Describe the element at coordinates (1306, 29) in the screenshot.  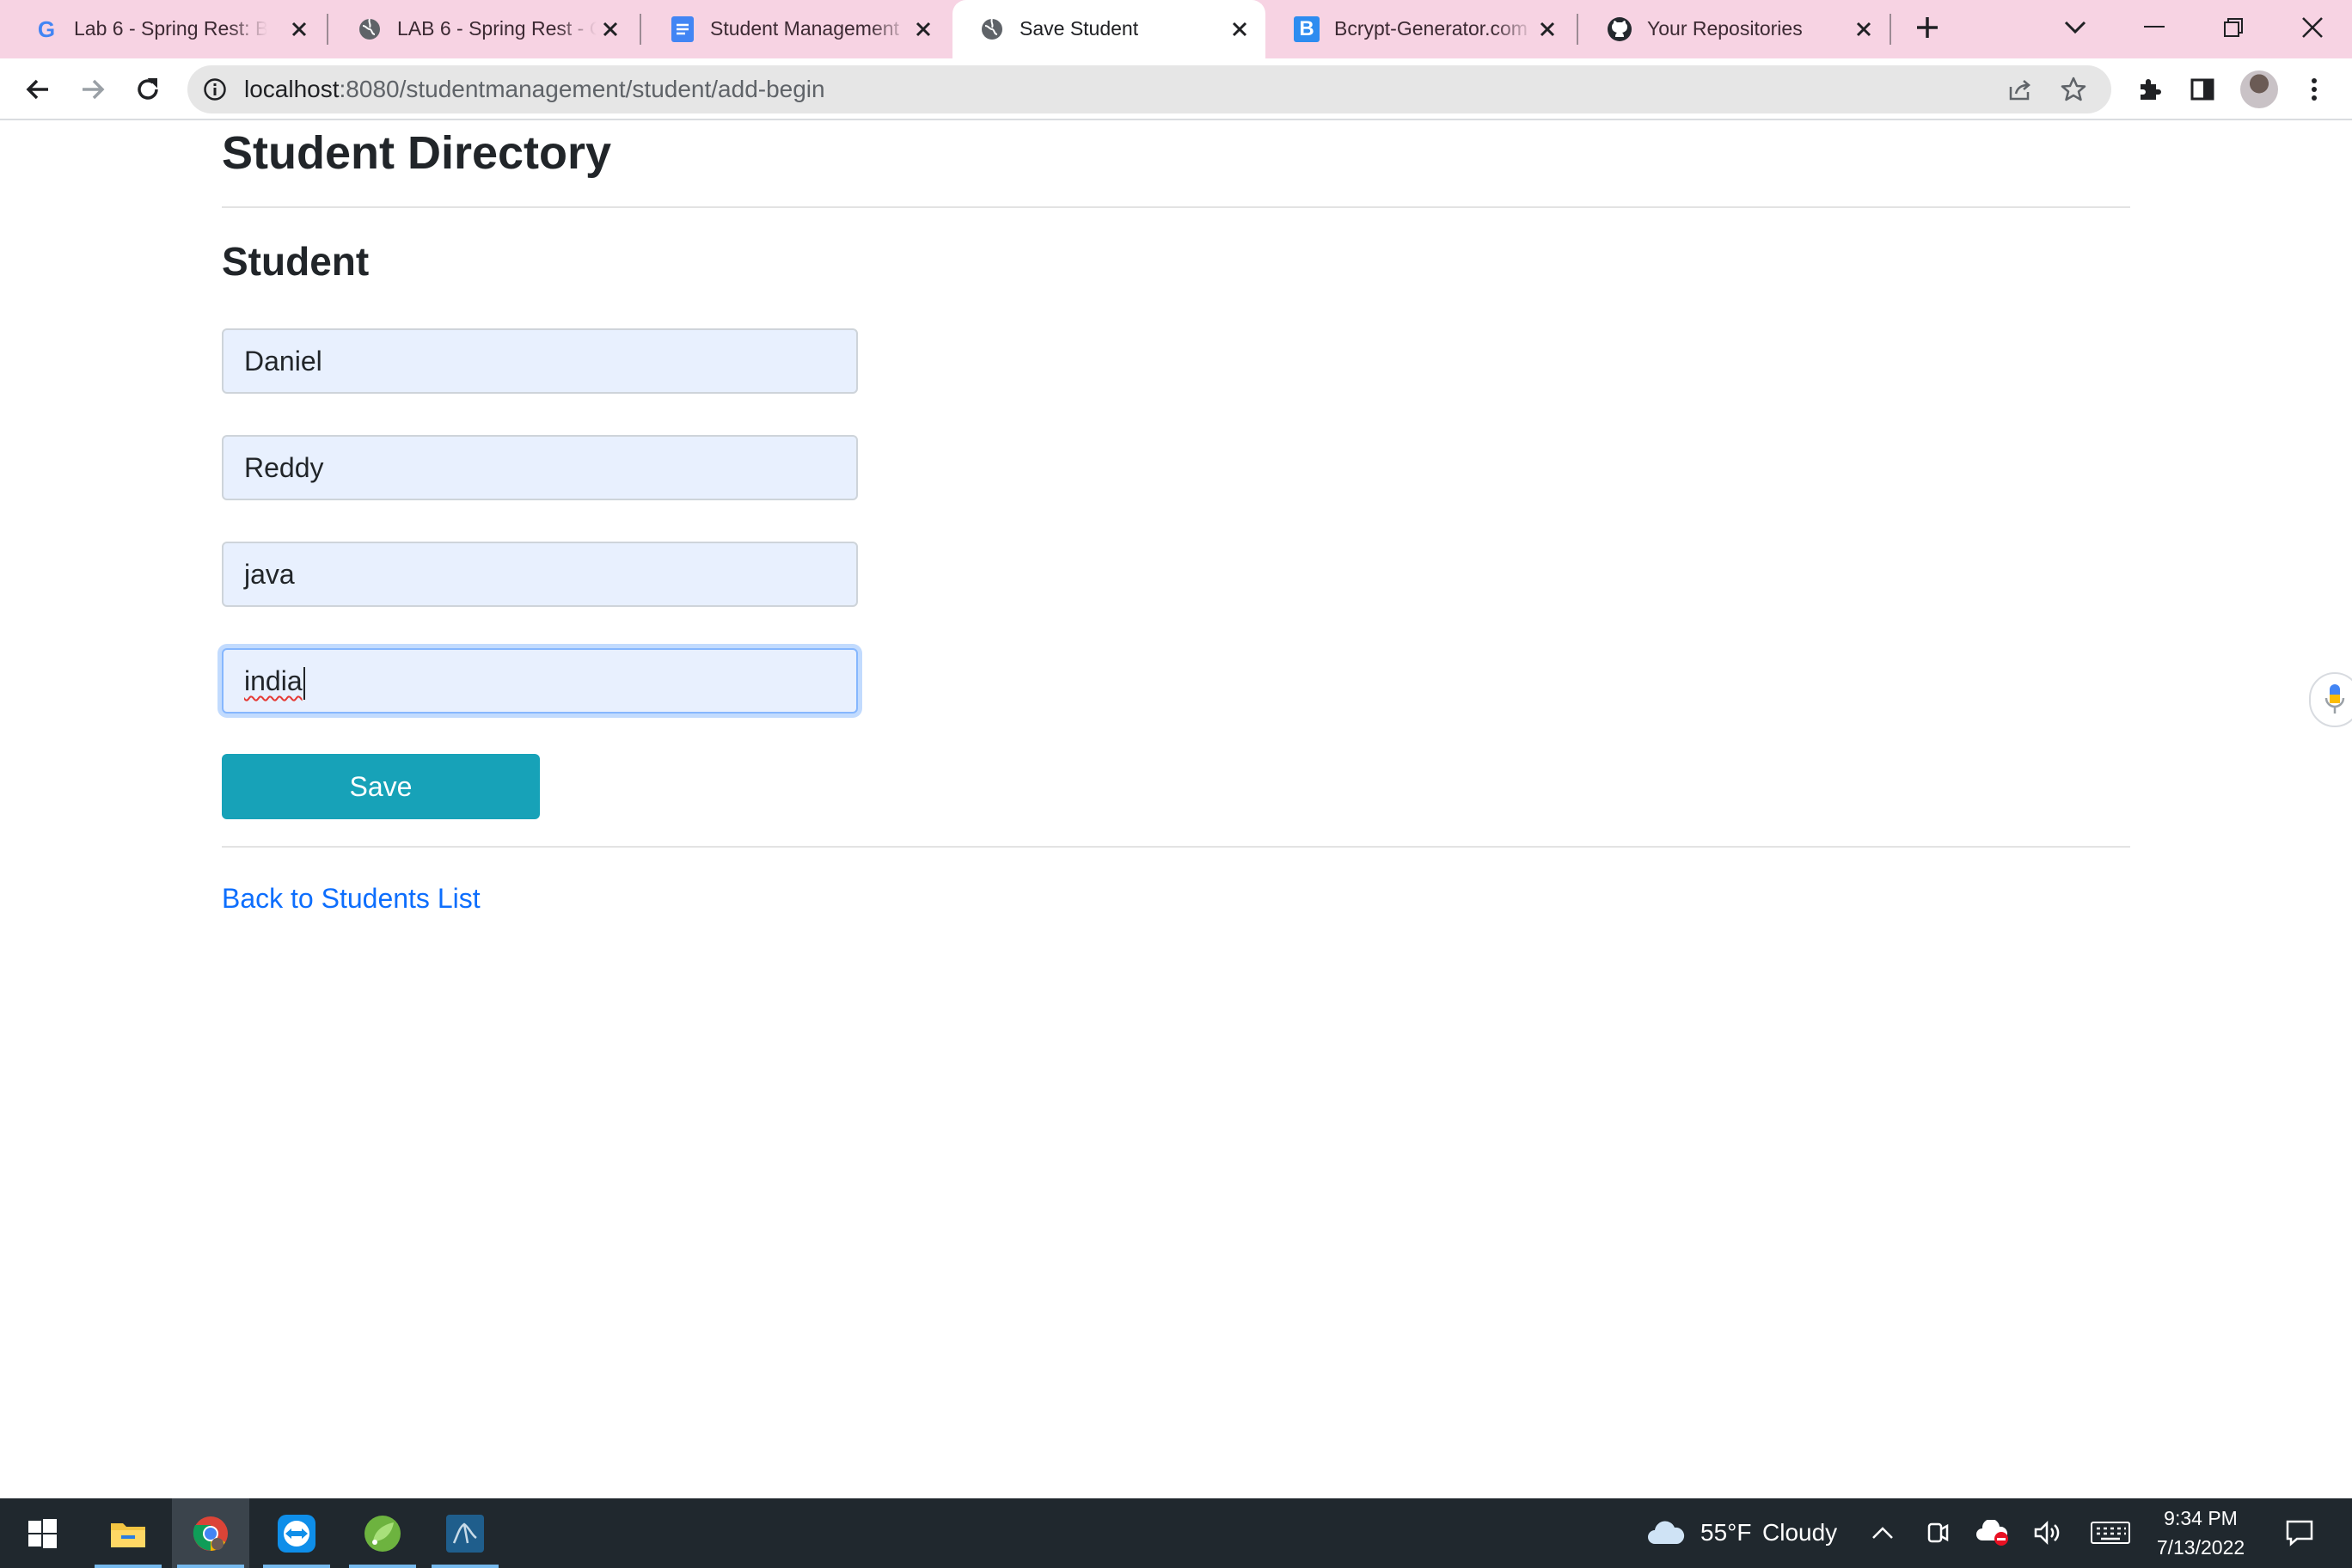
I see `bcrypt-b-icon: B` at that location.